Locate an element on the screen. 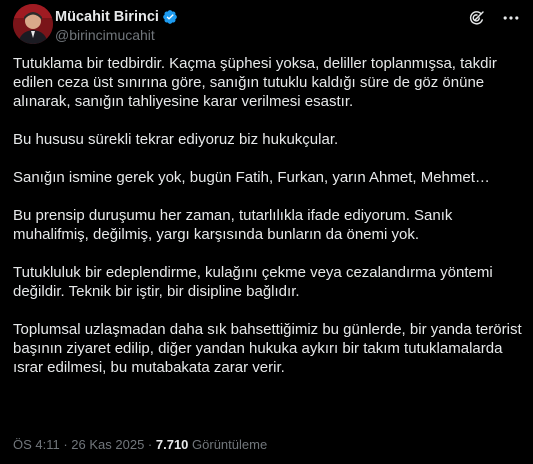  views-label: Görüntüleme is located at coordinates (228, 444).